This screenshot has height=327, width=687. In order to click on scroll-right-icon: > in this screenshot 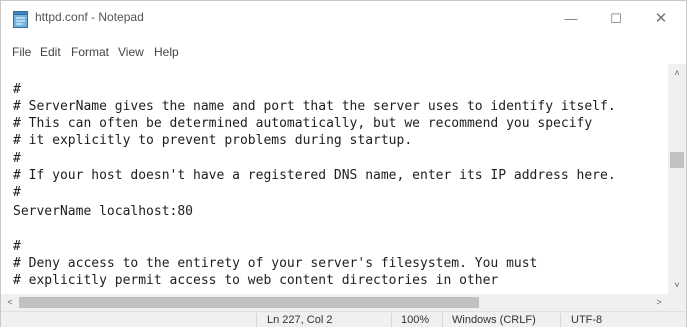, I will do `click(659, 302)`.